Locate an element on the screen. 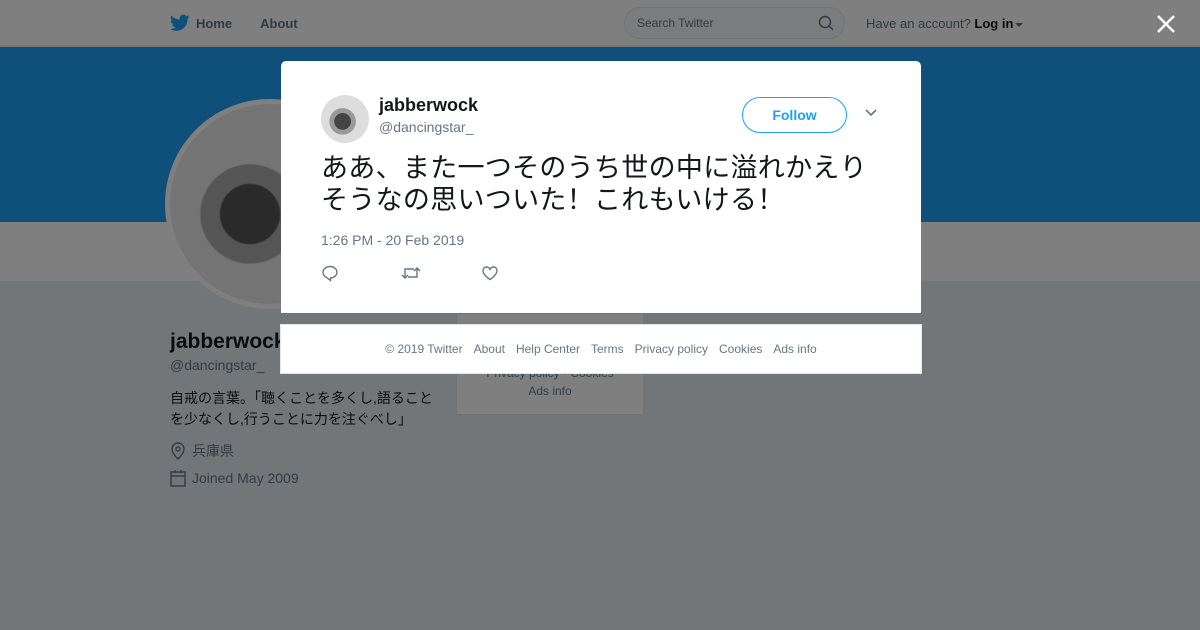  follow-button: Follow is located at coordinates (794, 115).